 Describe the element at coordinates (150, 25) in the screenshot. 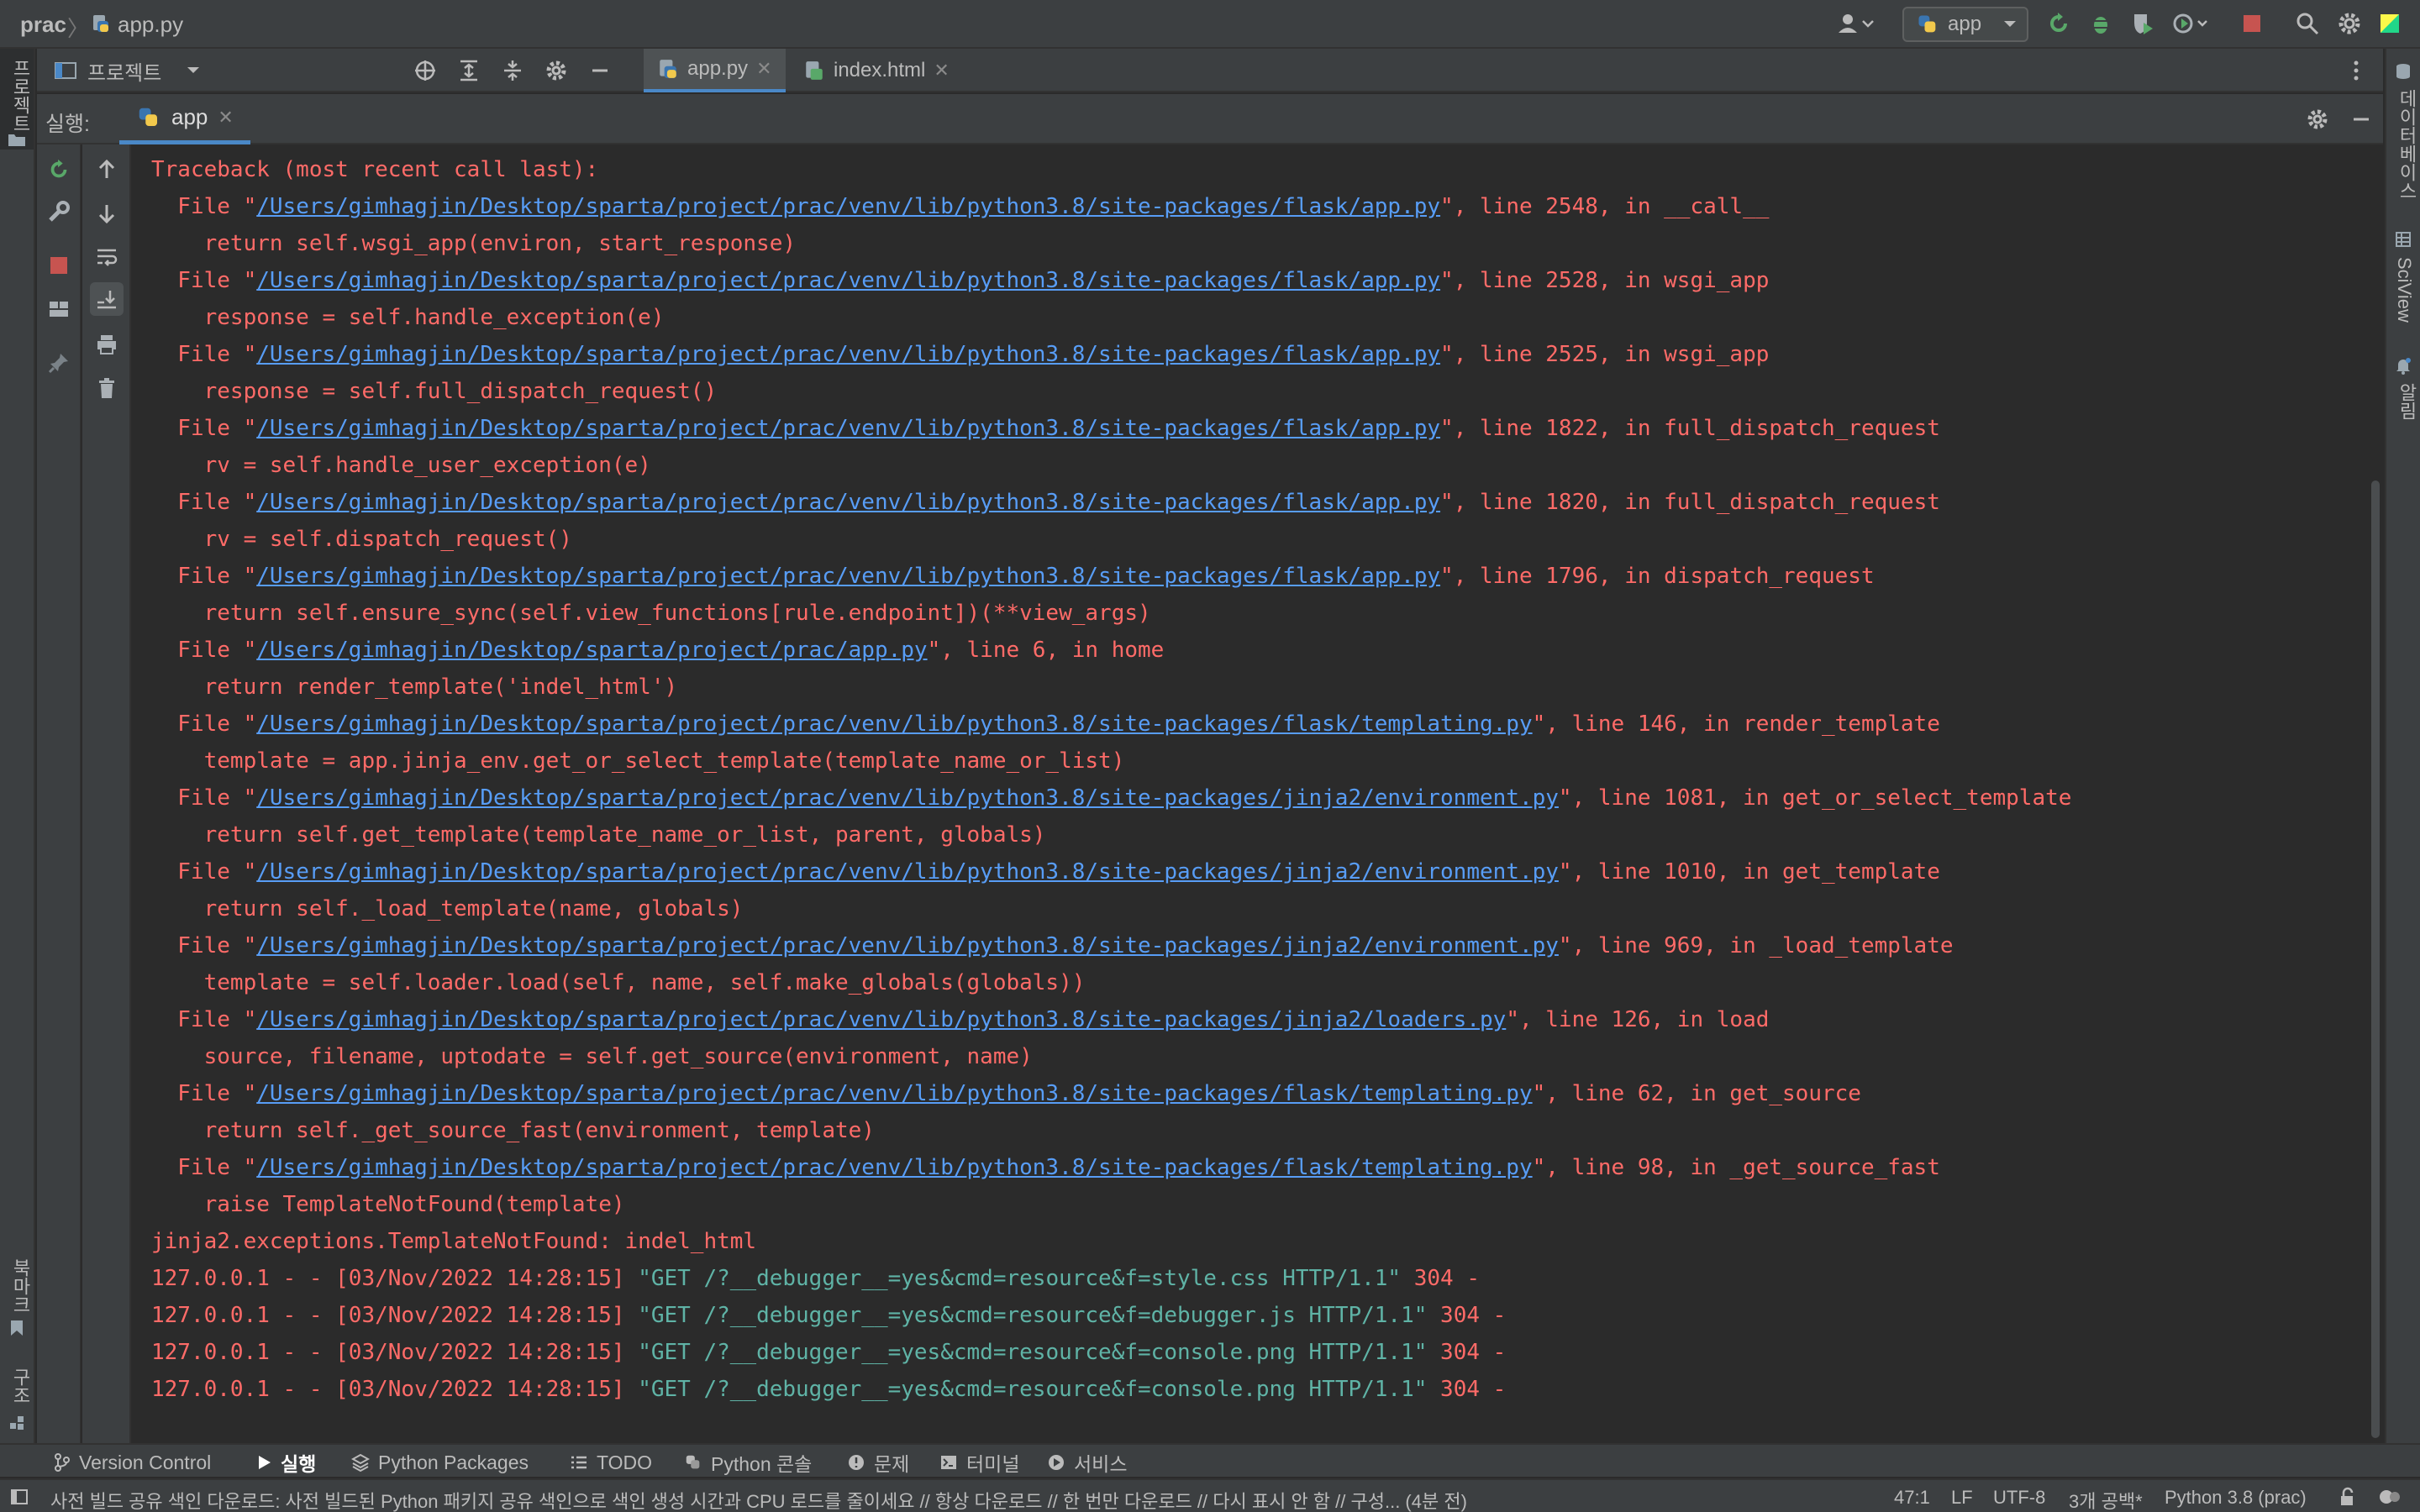

I see `breadcrumb-file: app.py` at that location.